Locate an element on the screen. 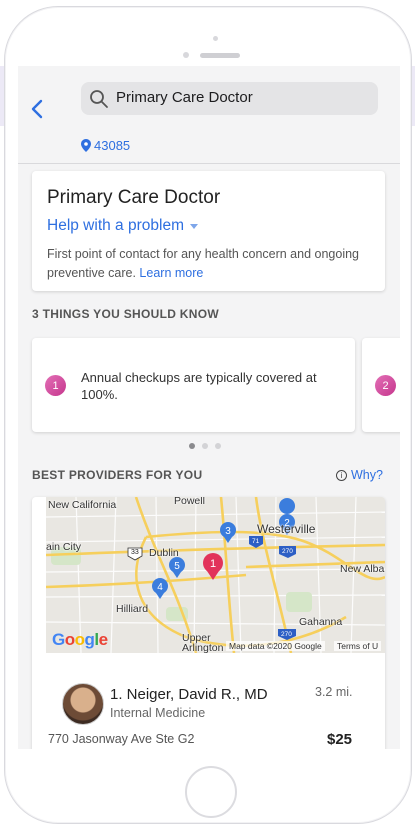  map-label: Dublin is located at coordinates (164, 553).